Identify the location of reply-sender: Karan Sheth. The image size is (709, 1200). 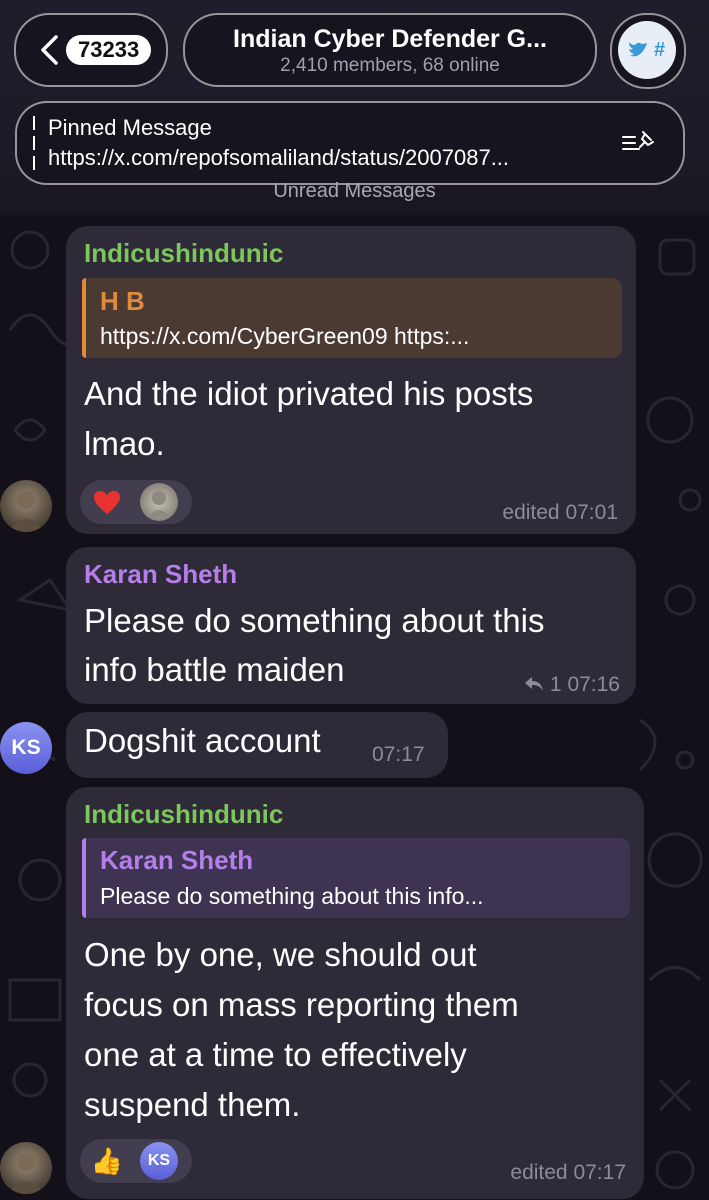
(177, 860).